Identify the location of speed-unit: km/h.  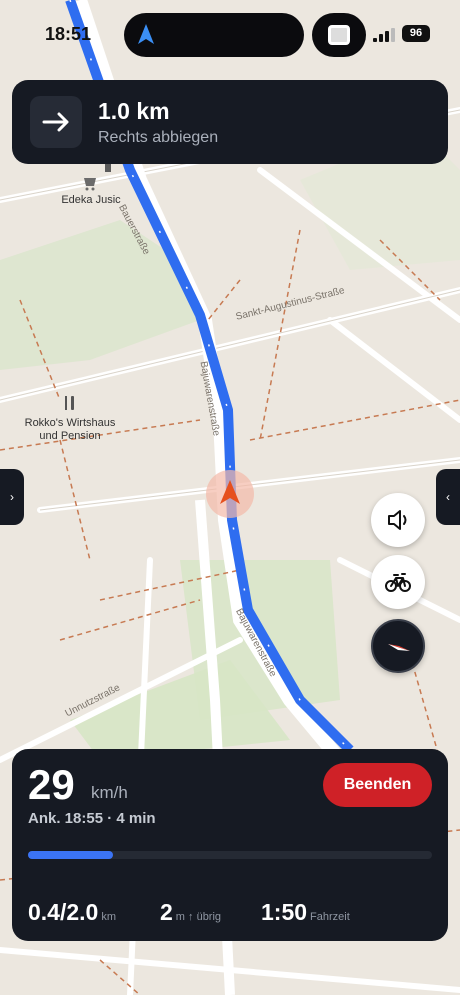
(109, 792).